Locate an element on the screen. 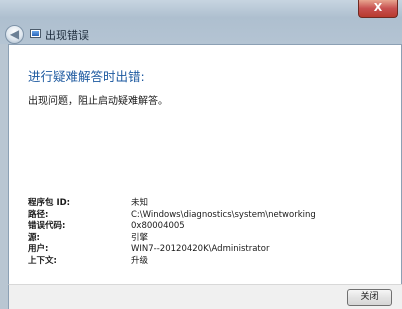 This screenshot has height=309, width=402. close-icon: X is located at coordinates (378, 7).